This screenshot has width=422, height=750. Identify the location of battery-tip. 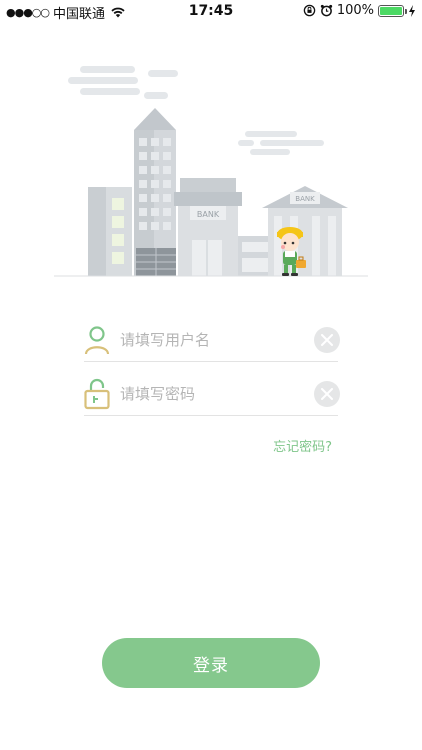
(406, 11).